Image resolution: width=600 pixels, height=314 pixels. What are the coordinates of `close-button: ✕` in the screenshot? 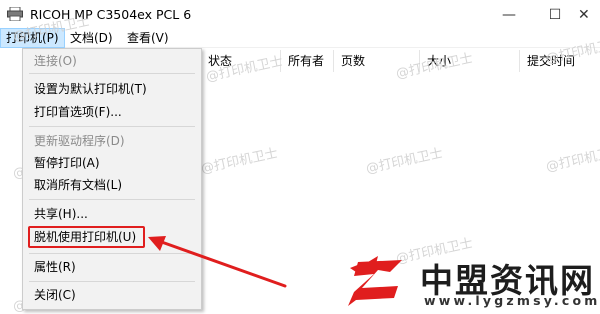 It's located at (589, 15).